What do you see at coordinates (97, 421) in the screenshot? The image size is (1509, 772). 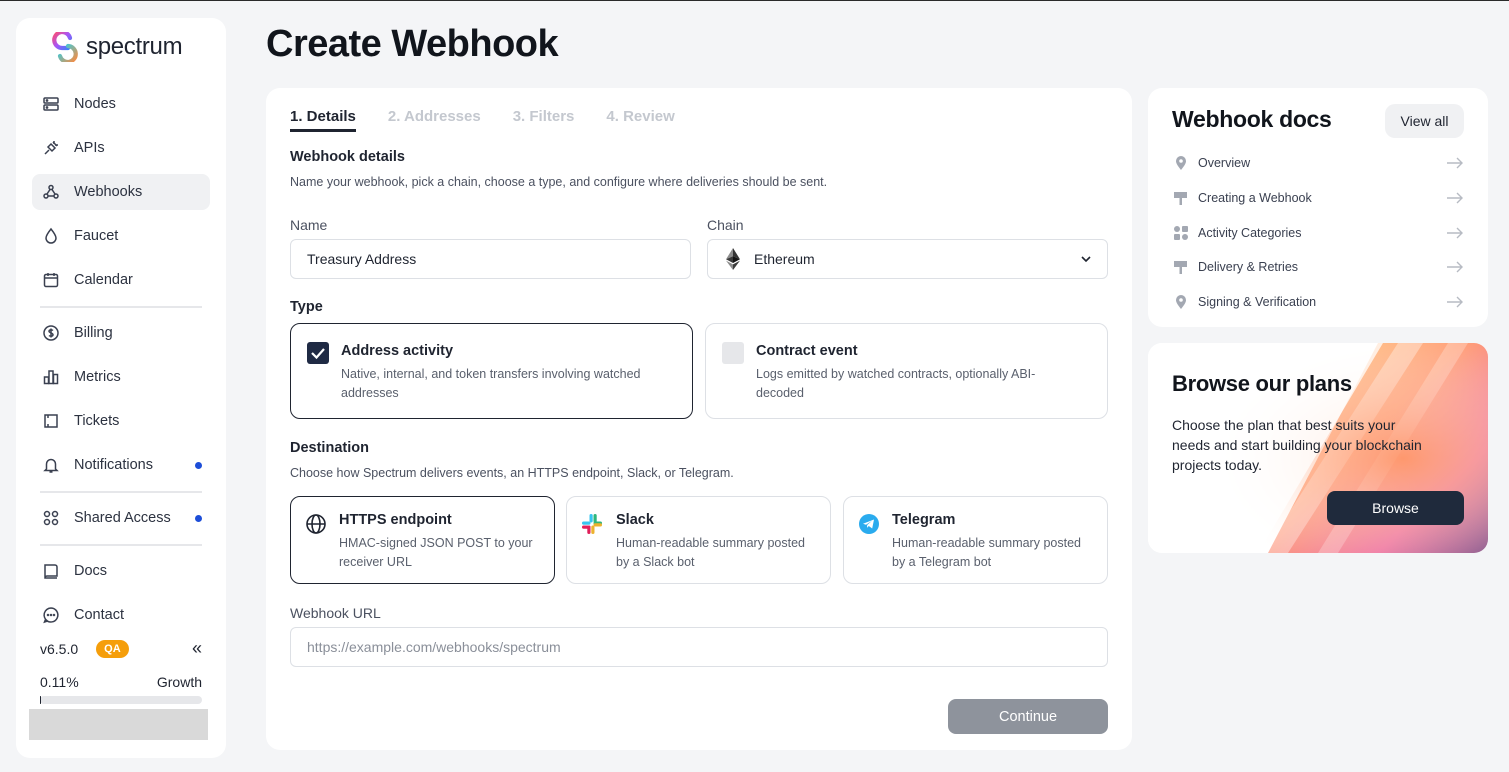 I see `sidebar-item-label: Tickets` at bounding box center [97, 421].